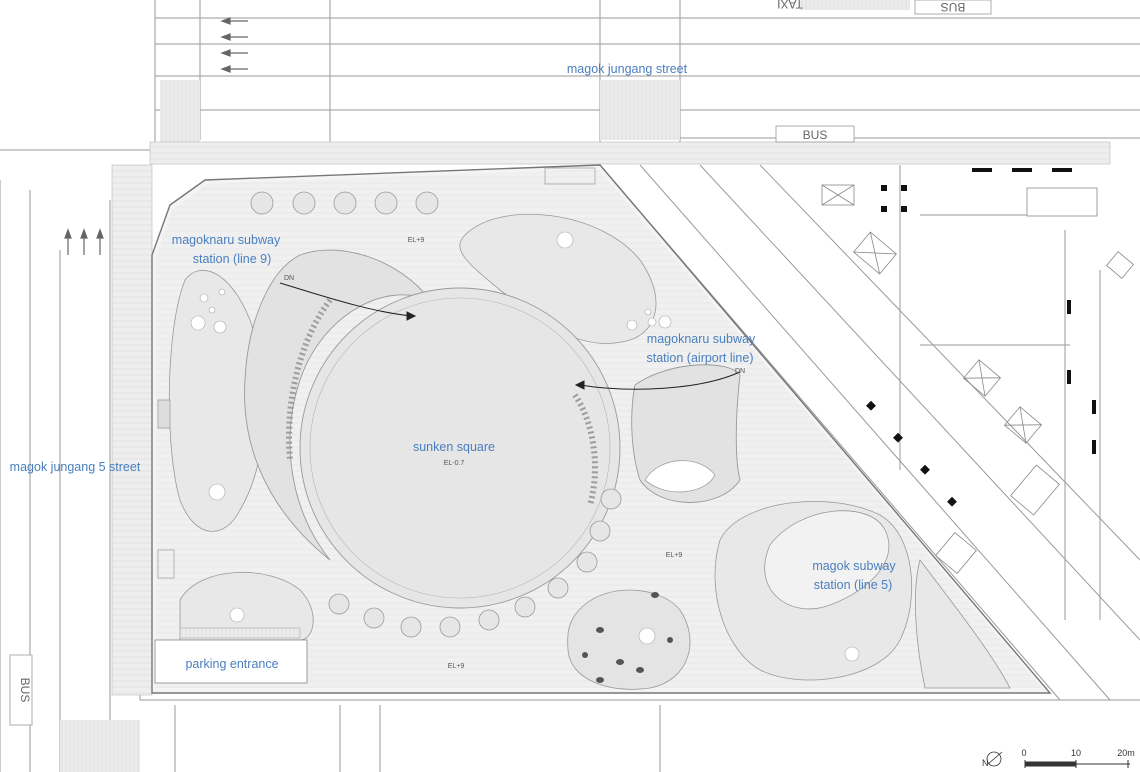  I want to click on line5-label-a: magok subway, so click(854, 566).